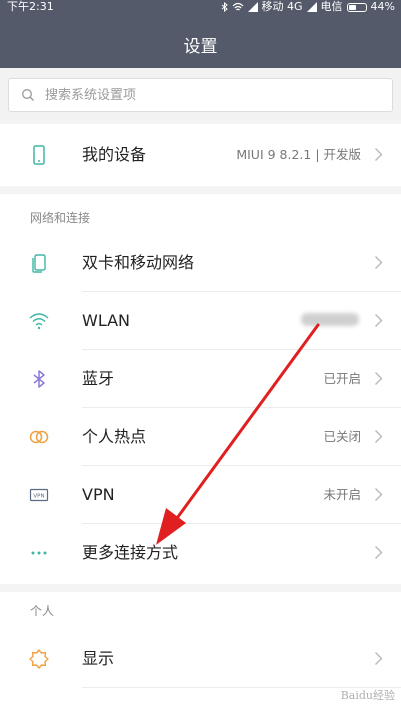 Image resolution: width=401 pixels, height=707 pixels. Describe the element at coordinates (39, 437) in the screenshot. I see `hotspot-icon` at that location.